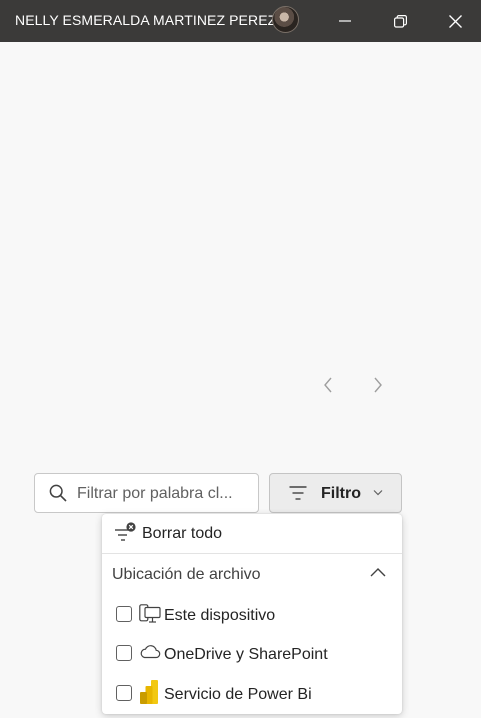 The width and height of the screenshot is (481, 718). What do you see at coordinates (58, 493) in the screenshot?
I see `search-icon` at bounding box center [58, 493].